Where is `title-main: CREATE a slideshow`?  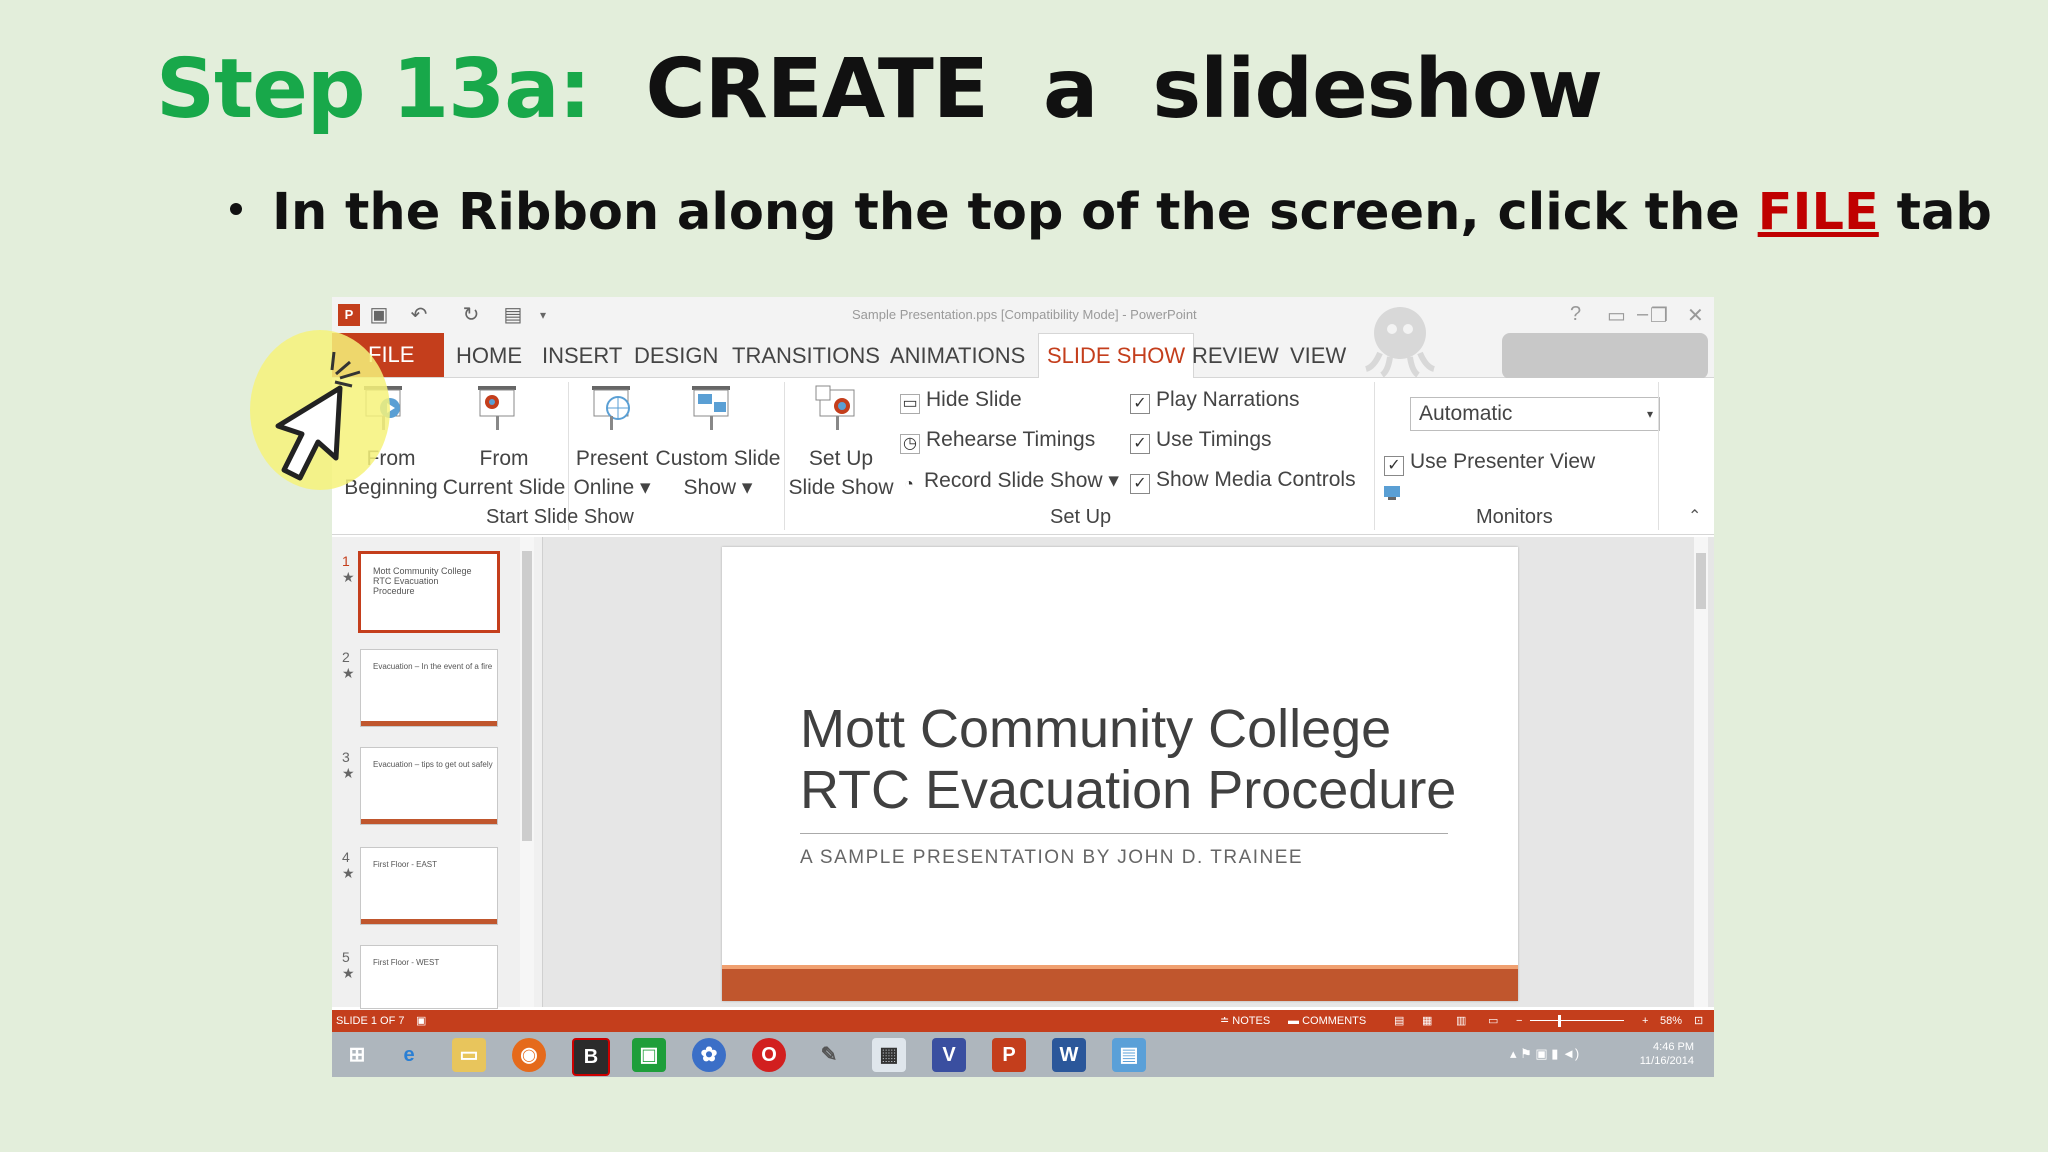
title-main: CREATE a slideshow is located at coordinates (1124, 89).